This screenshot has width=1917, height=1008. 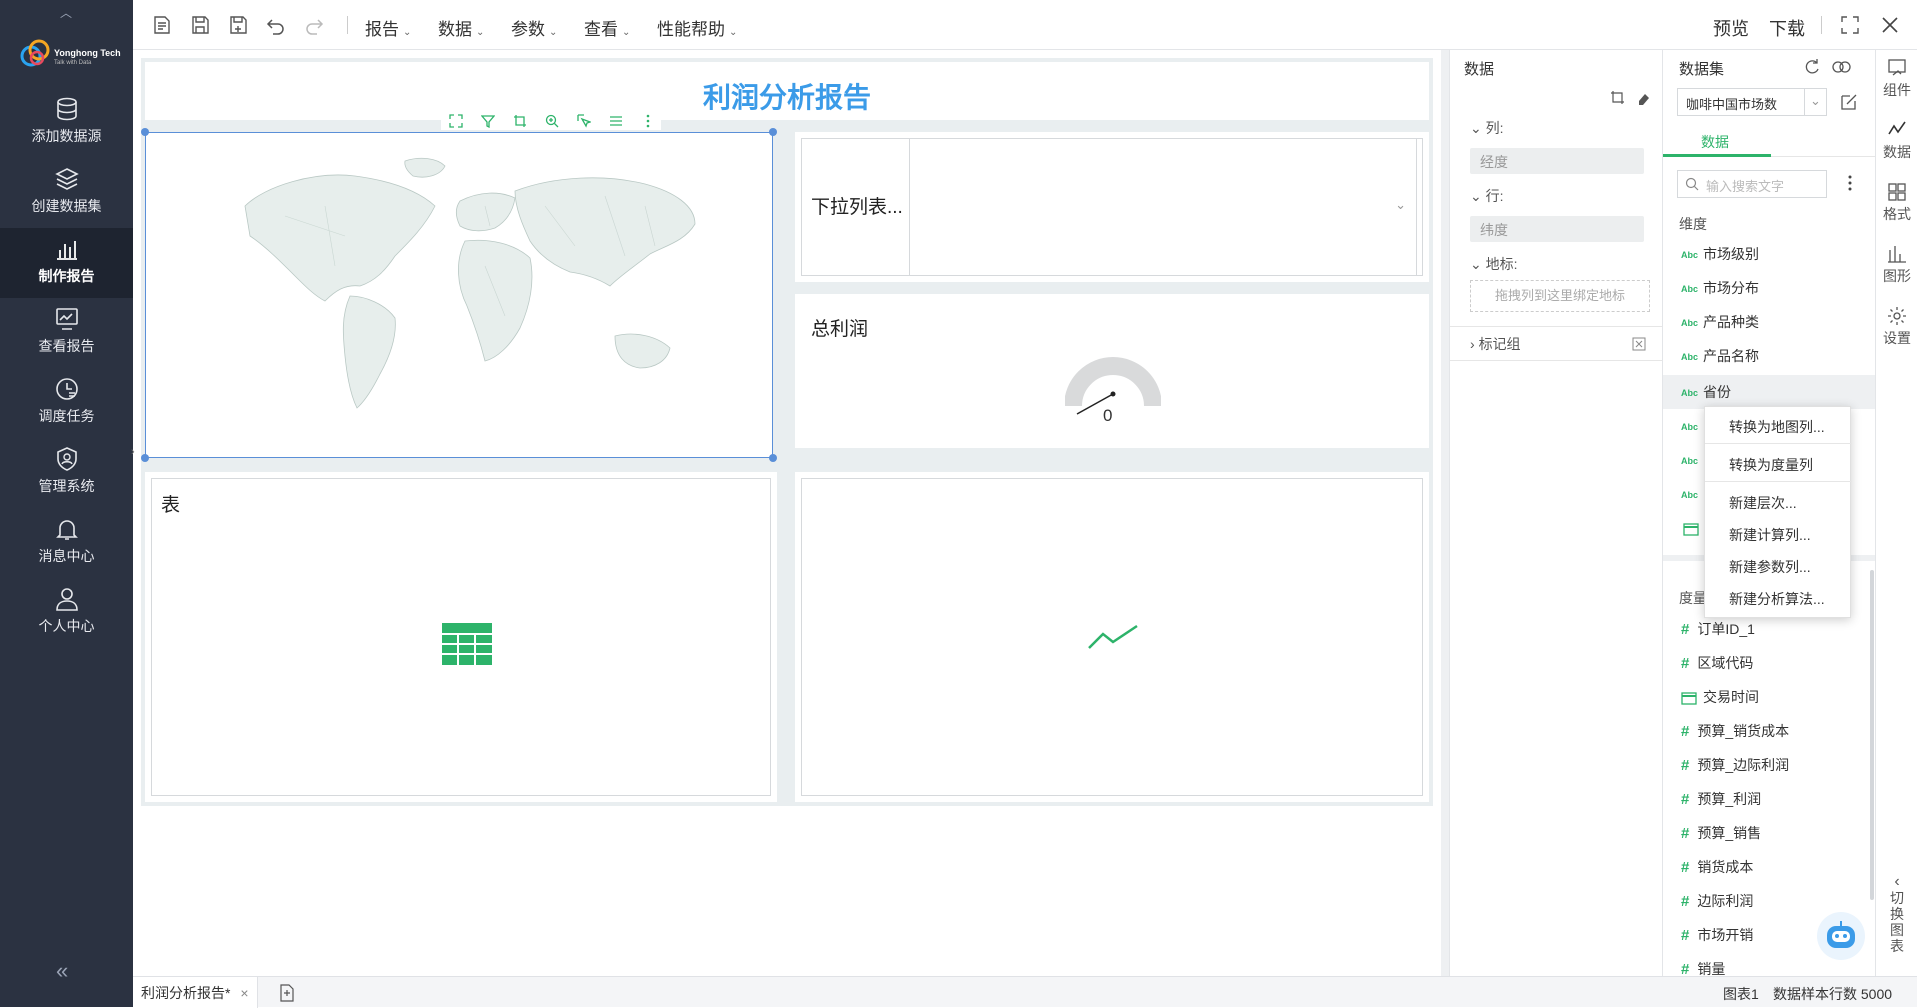 What do you see at coordinates (1717, 935) in the screenshot?
I see `measure-field: # 市场开销` at bounding box center [1717, 935].